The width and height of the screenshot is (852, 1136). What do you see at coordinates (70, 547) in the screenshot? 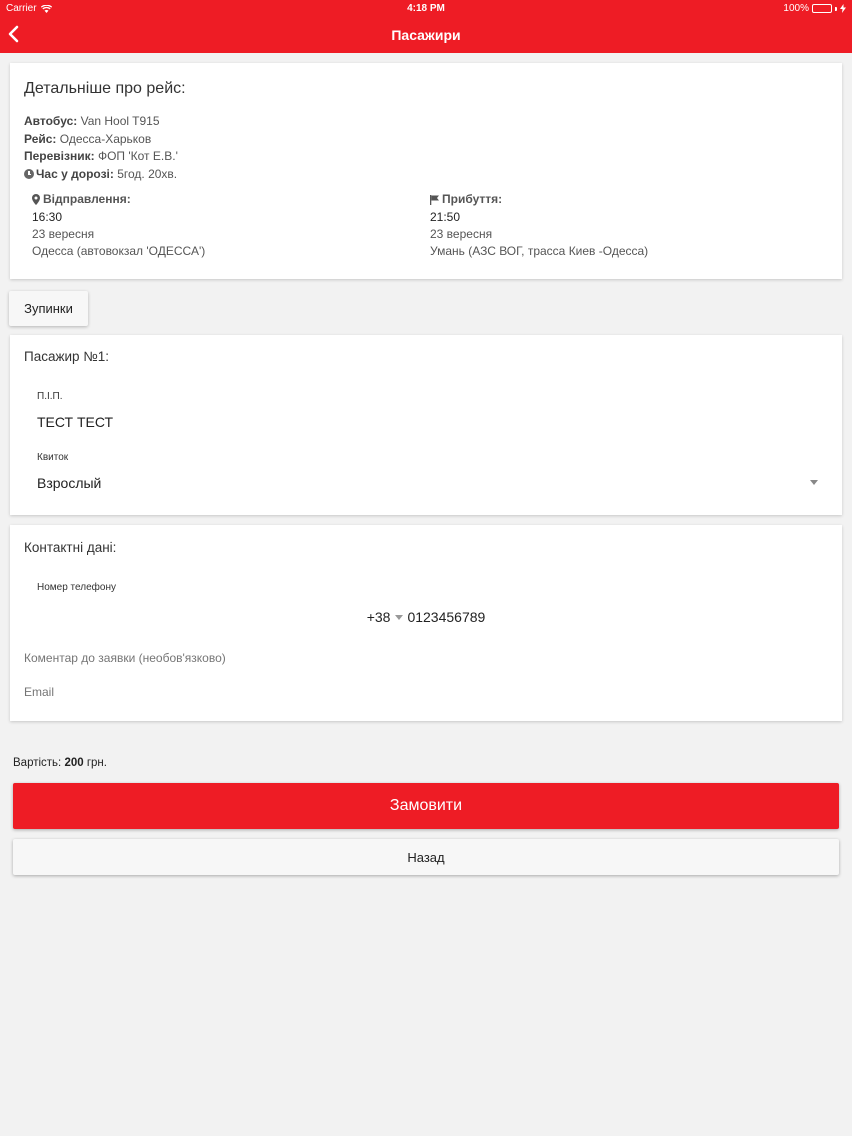
I see `contacts-title: Контактні дані:` at bounding box center [70, 547].